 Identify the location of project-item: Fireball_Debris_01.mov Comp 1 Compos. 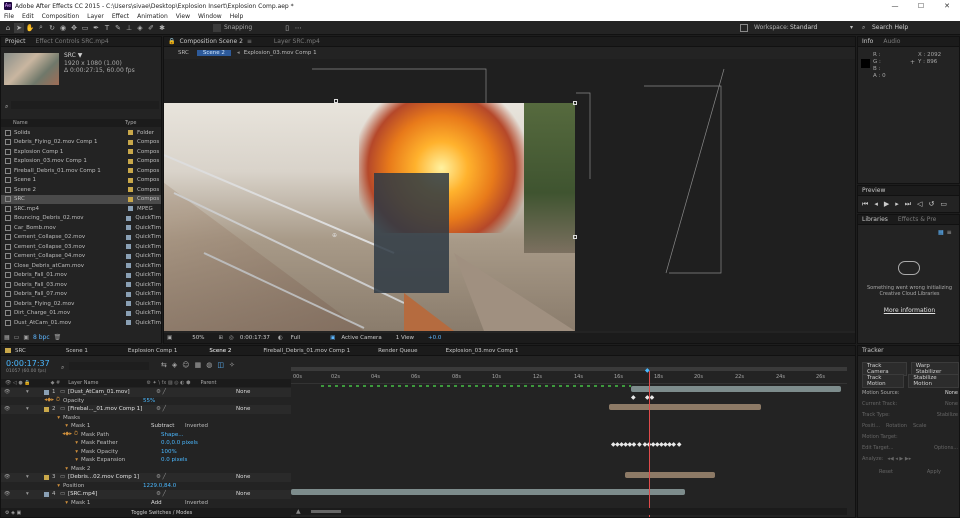
(81, 171).